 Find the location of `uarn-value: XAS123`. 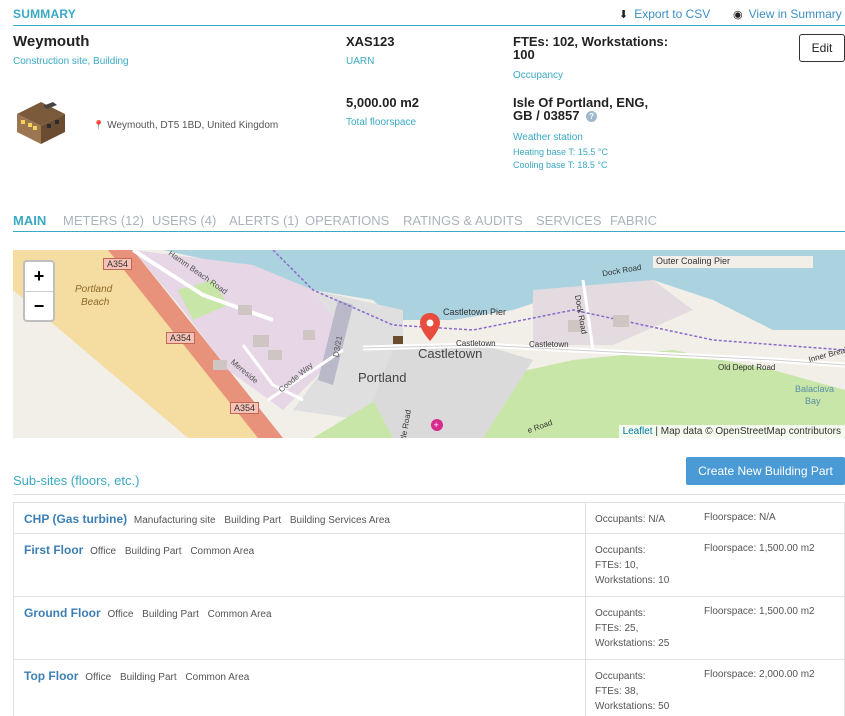

uarn-value: XAS123 is located at coordinates (370, 41).